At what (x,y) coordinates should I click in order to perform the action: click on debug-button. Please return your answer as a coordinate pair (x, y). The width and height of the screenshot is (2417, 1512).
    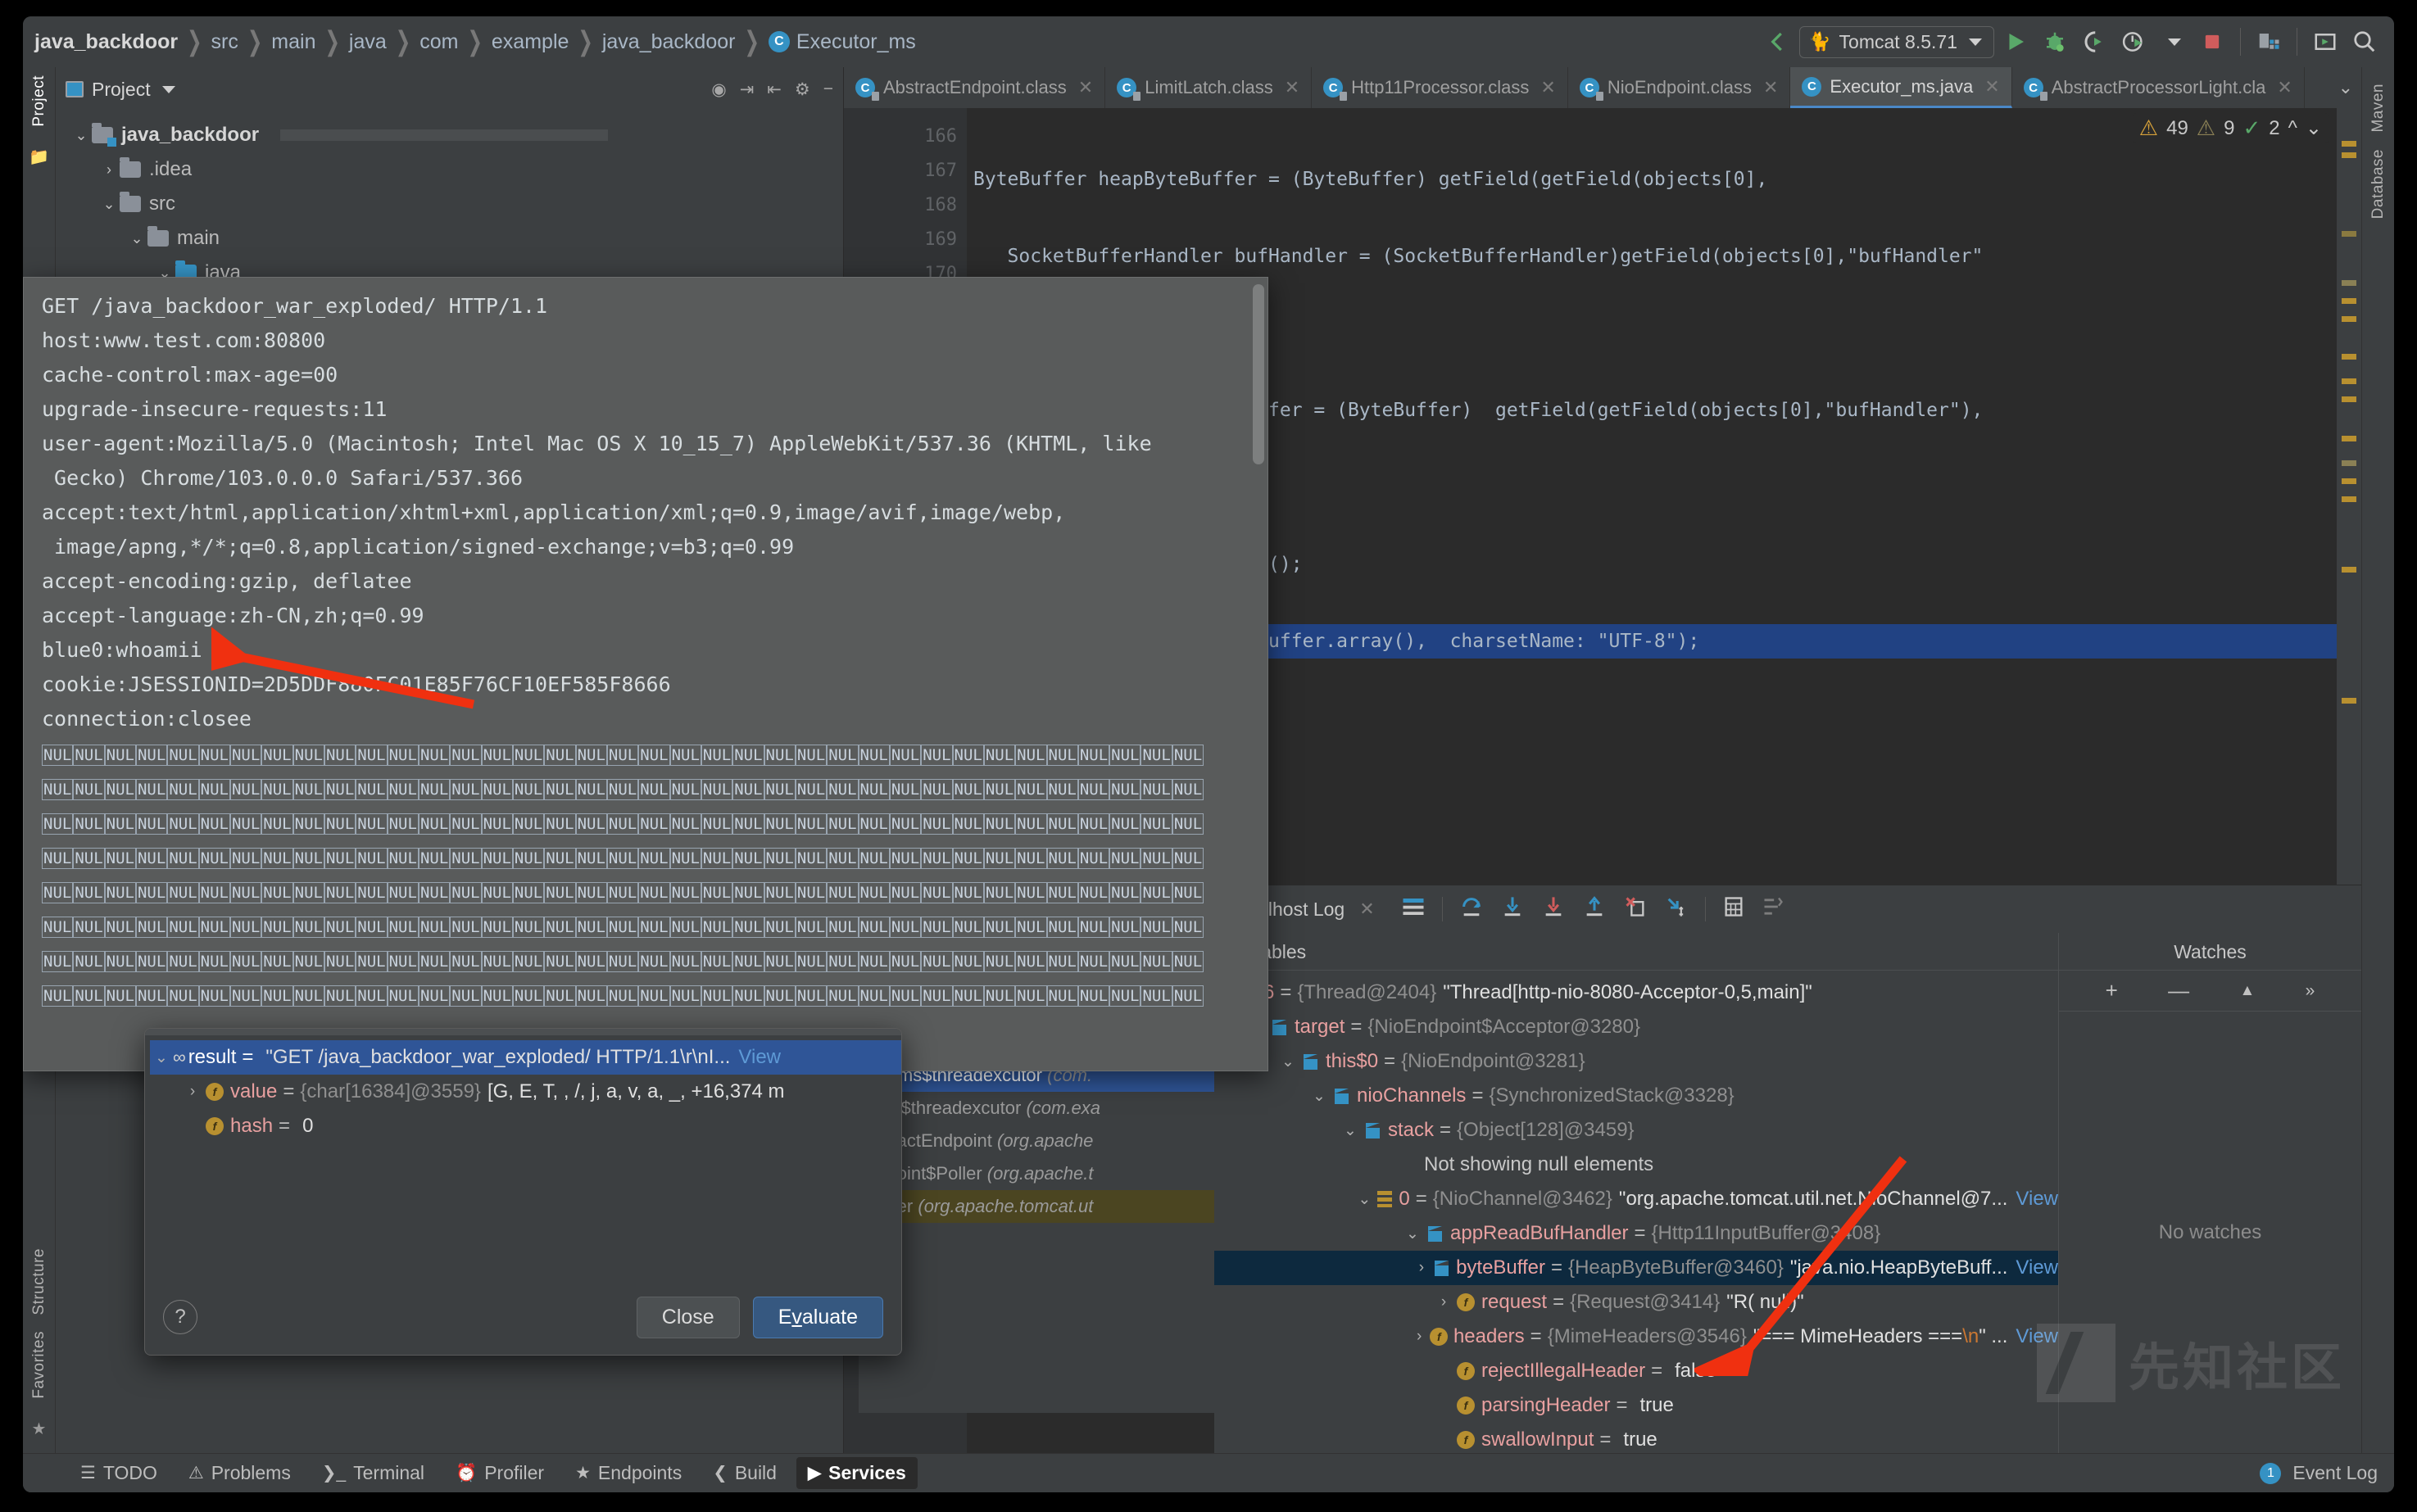
    Looking at the image, I should click on (2055, 42).